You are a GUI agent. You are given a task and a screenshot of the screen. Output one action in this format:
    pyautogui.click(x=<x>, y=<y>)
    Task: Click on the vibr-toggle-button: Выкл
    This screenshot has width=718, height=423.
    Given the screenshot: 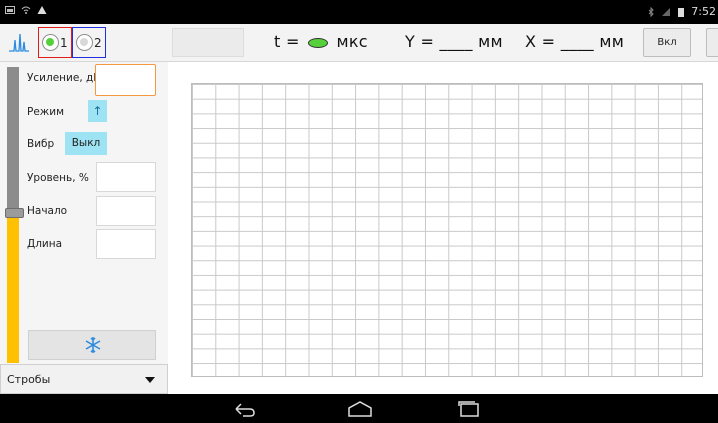 What is the action you would take?
    pyautogui.click(x=86, y=143)
    